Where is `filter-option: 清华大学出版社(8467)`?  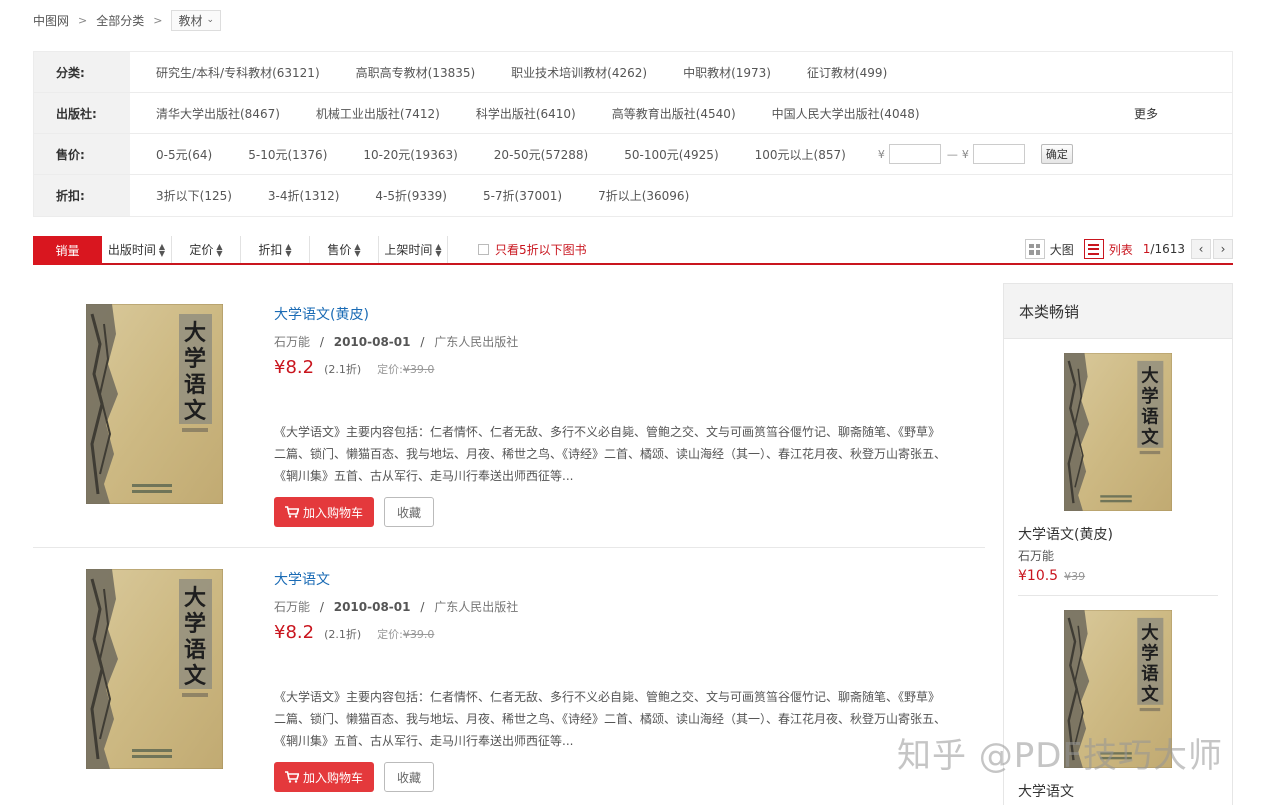
filter-option: 清华大学出版社(8467) is located at coordinates (218, 113).